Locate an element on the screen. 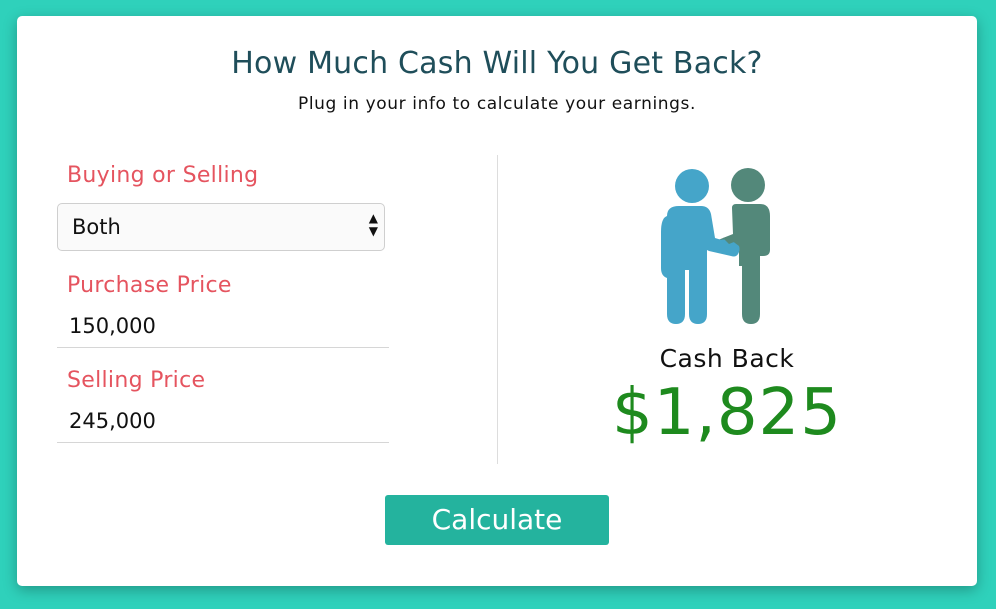 This screenshot has height=609, width=996. buying-selling-label: Buying or Selling is located at coordinates (163, 175).